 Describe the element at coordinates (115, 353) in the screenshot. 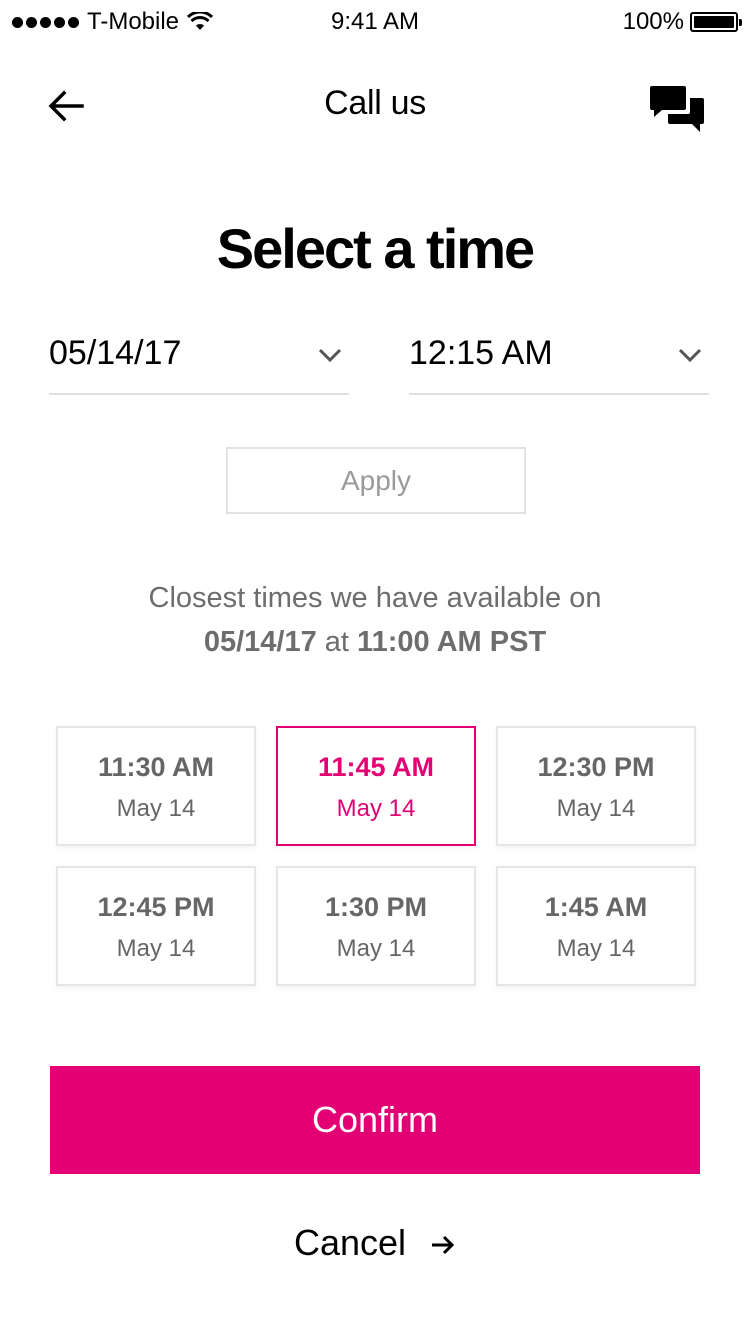

I see `date-select-value: 05/14/17` at that location.